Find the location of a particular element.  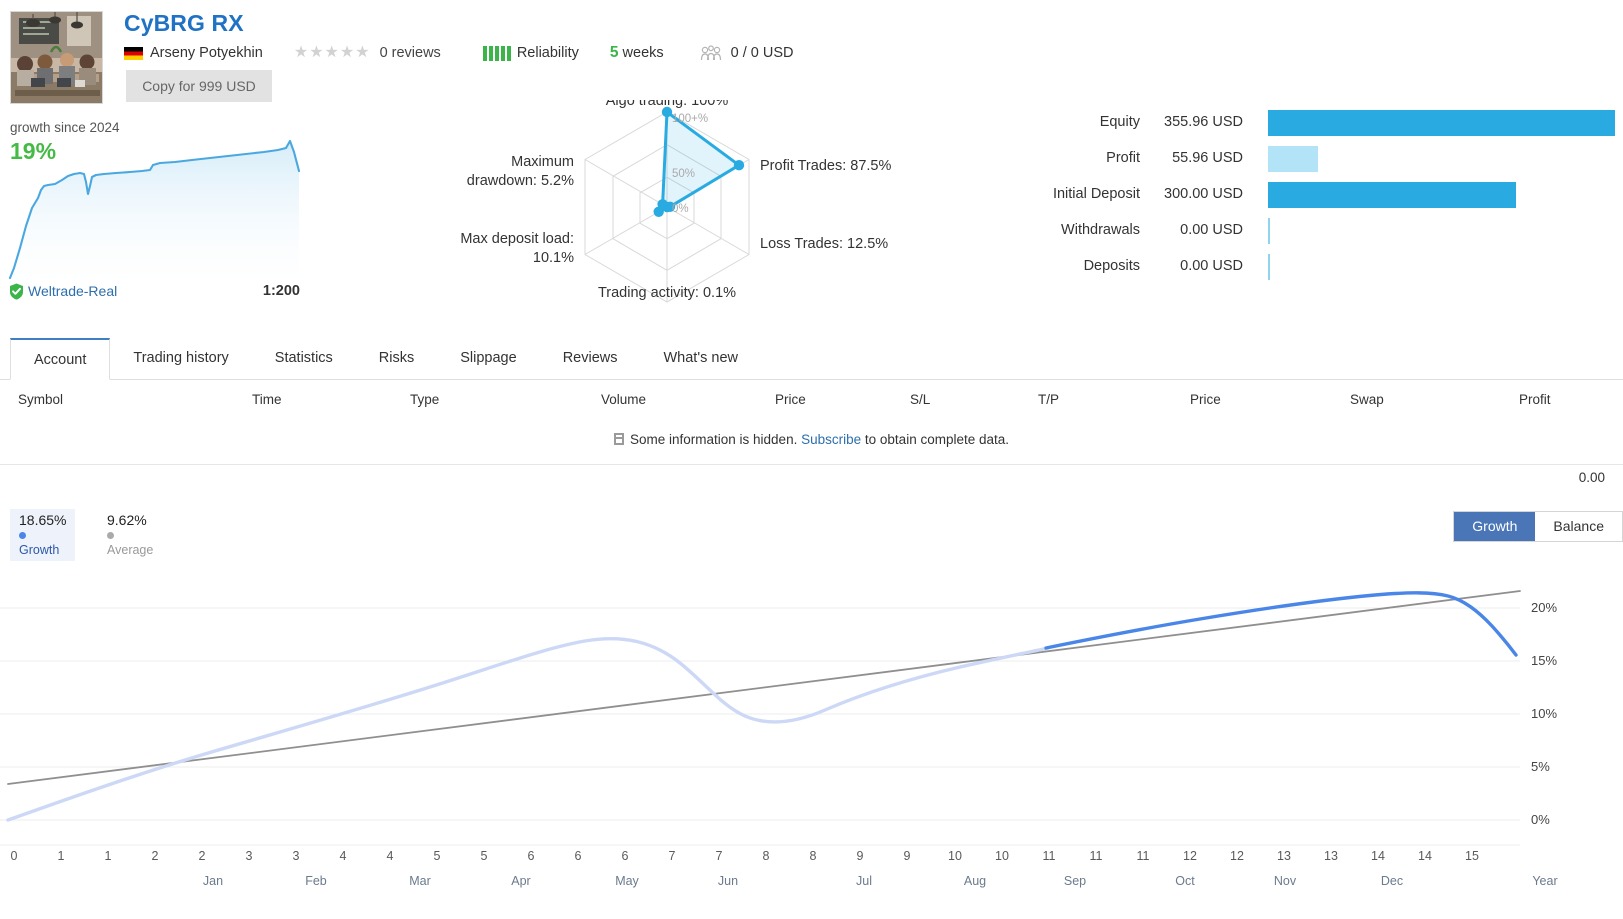

tab-reviews: Reviews is located at coordinates (590, 358).